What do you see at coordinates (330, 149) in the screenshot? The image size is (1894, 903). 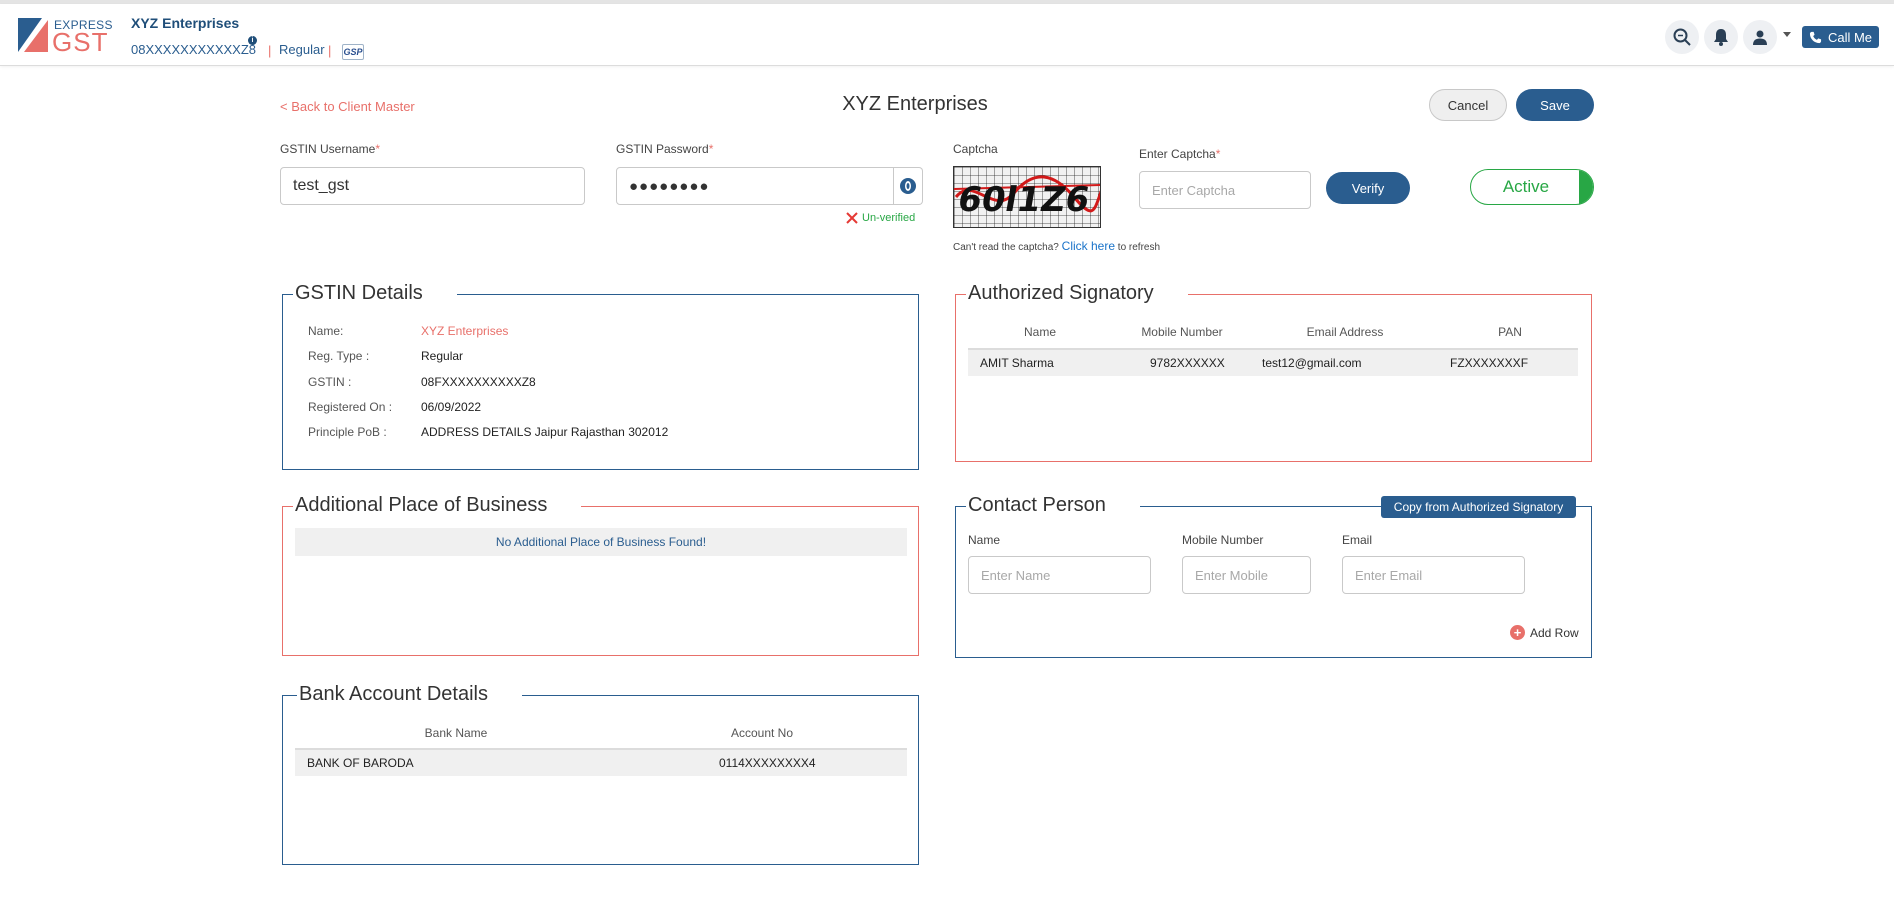 I see `gstin-username-label: GSTIN Username*` at bounding box center [330, 149].